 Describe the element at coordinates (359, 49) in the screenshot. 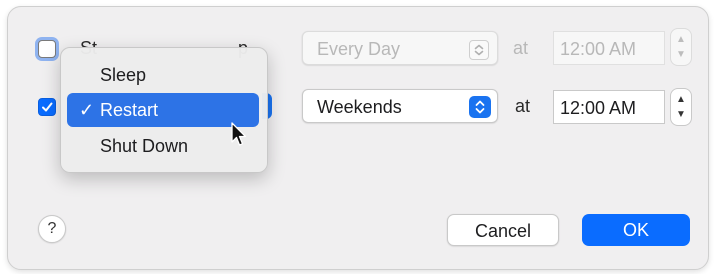

I see `frequency-value-row1: Every Day` at that location.